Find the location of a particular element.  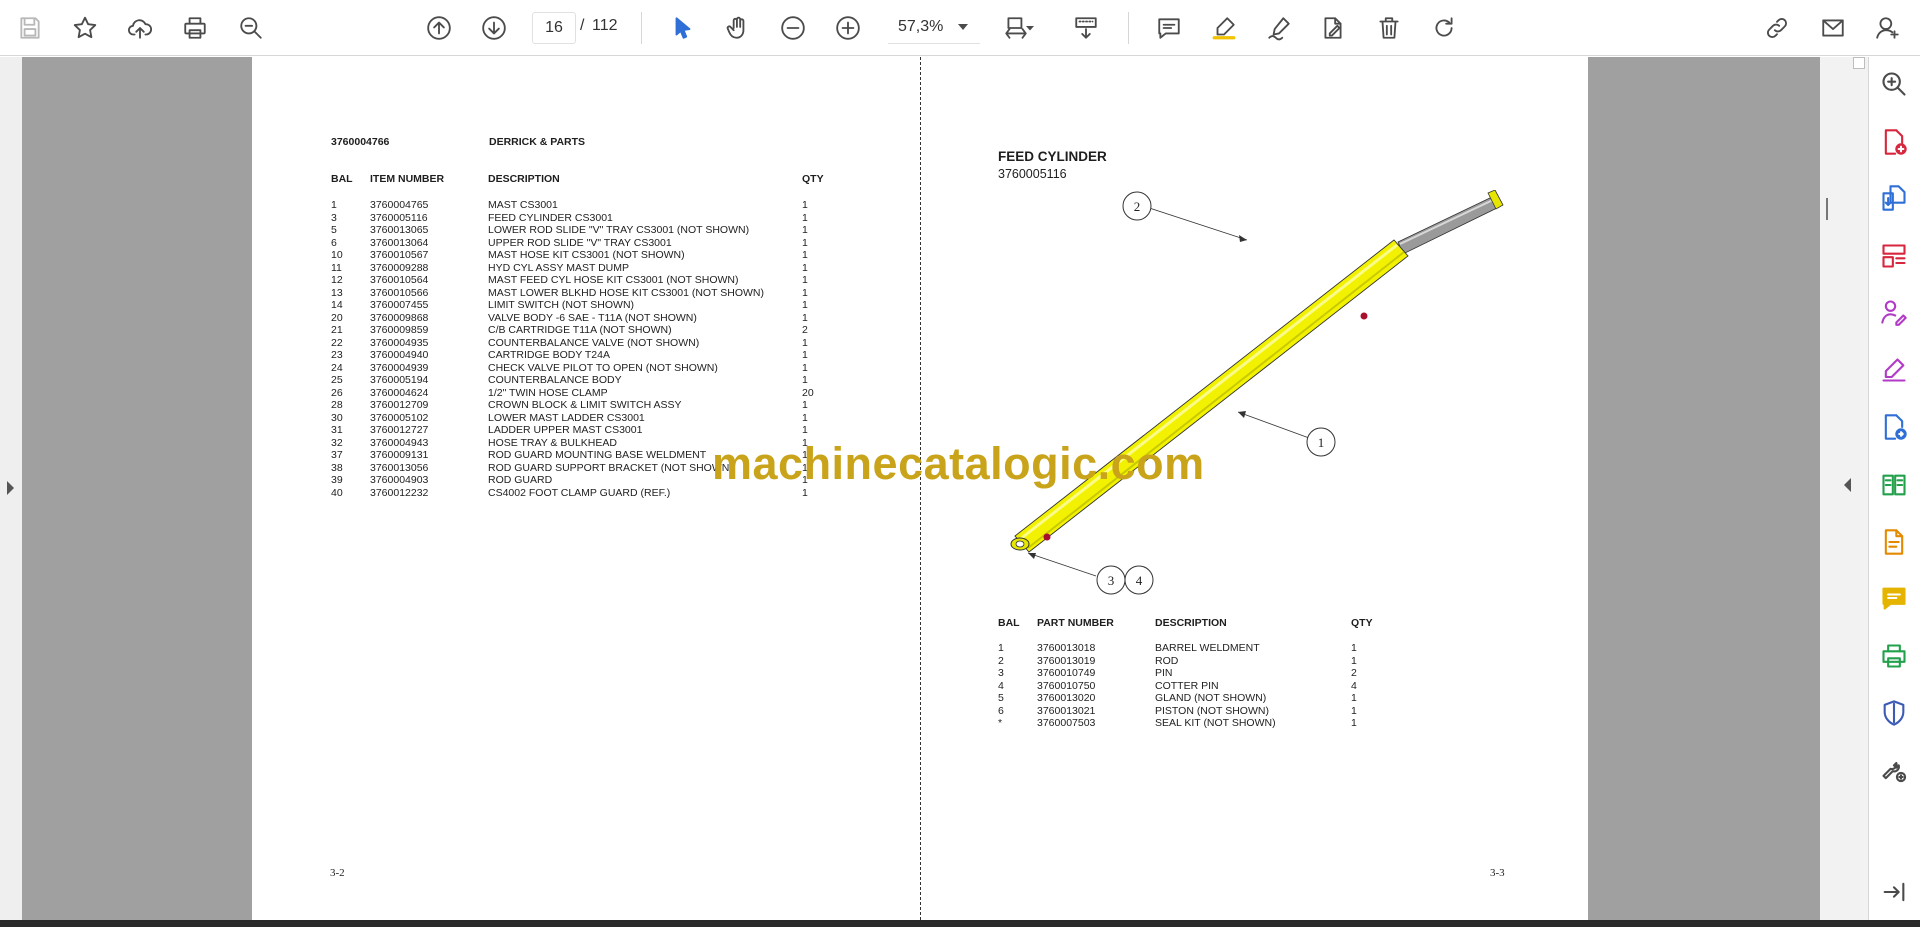

print-production-icon is located at coordinates (1894, 656).